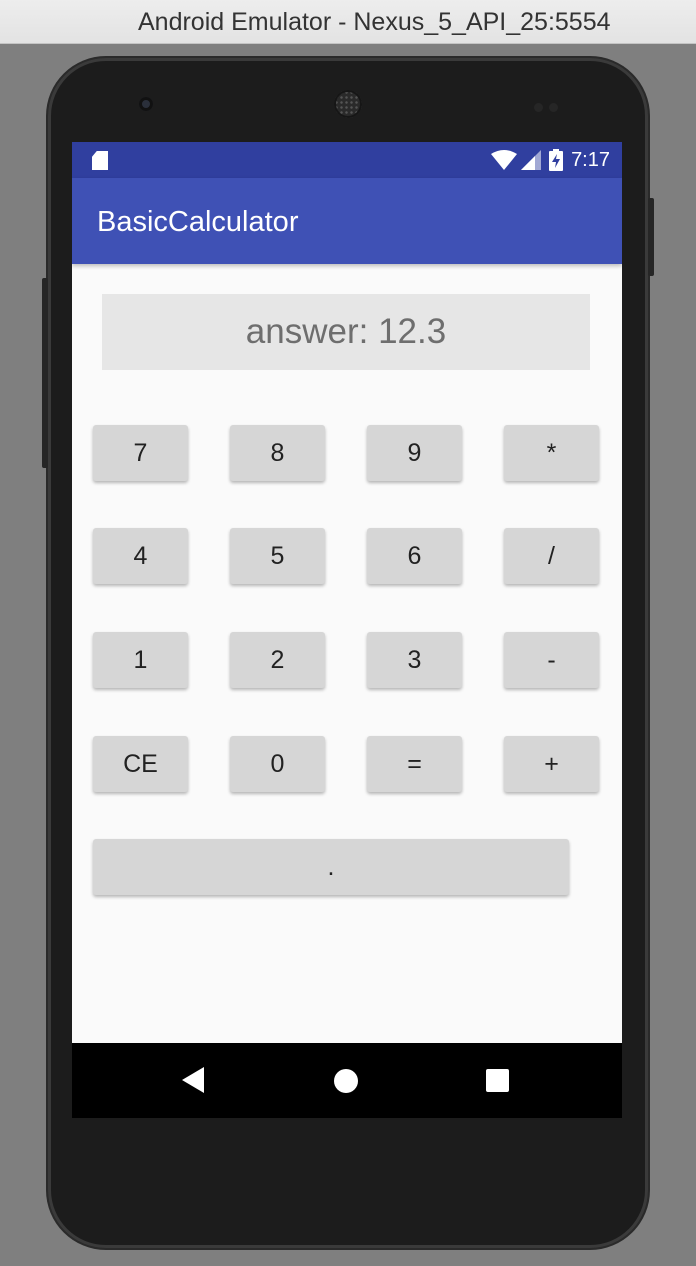 The height and width of the screenshot is (1266, 696). I want to click on wifi-icon, so click(504, 160).